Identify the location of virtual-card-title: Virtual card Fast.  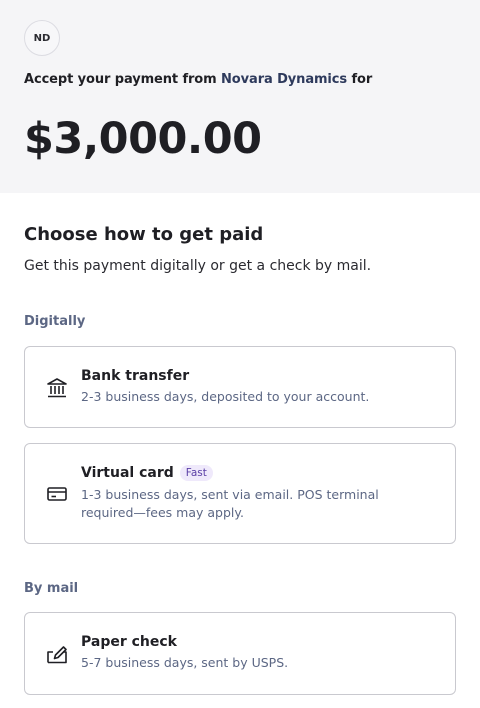
(147, 473).